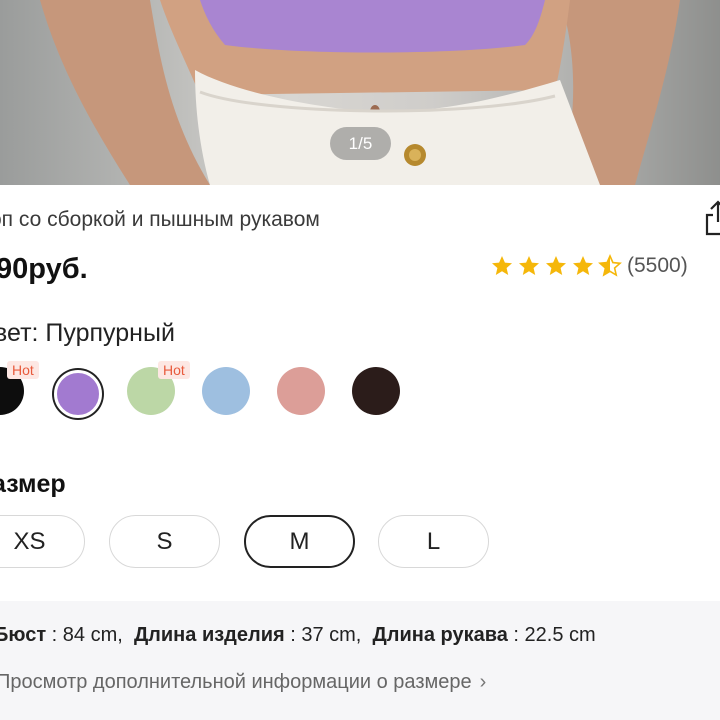 This screenshot has width=720, height=720. What do you see at coordinates (657, 265) in the screenshot?
I see `rating-count: (5500)` at bounding box center [657, 265].